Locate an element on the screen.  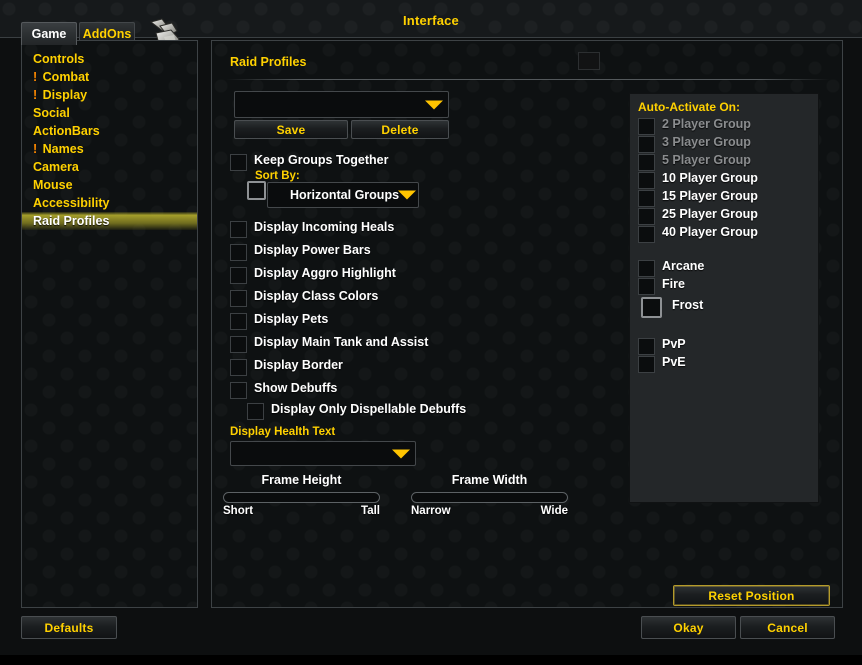
sidebar-item-label: Camera is located at coordinates (56, 167).